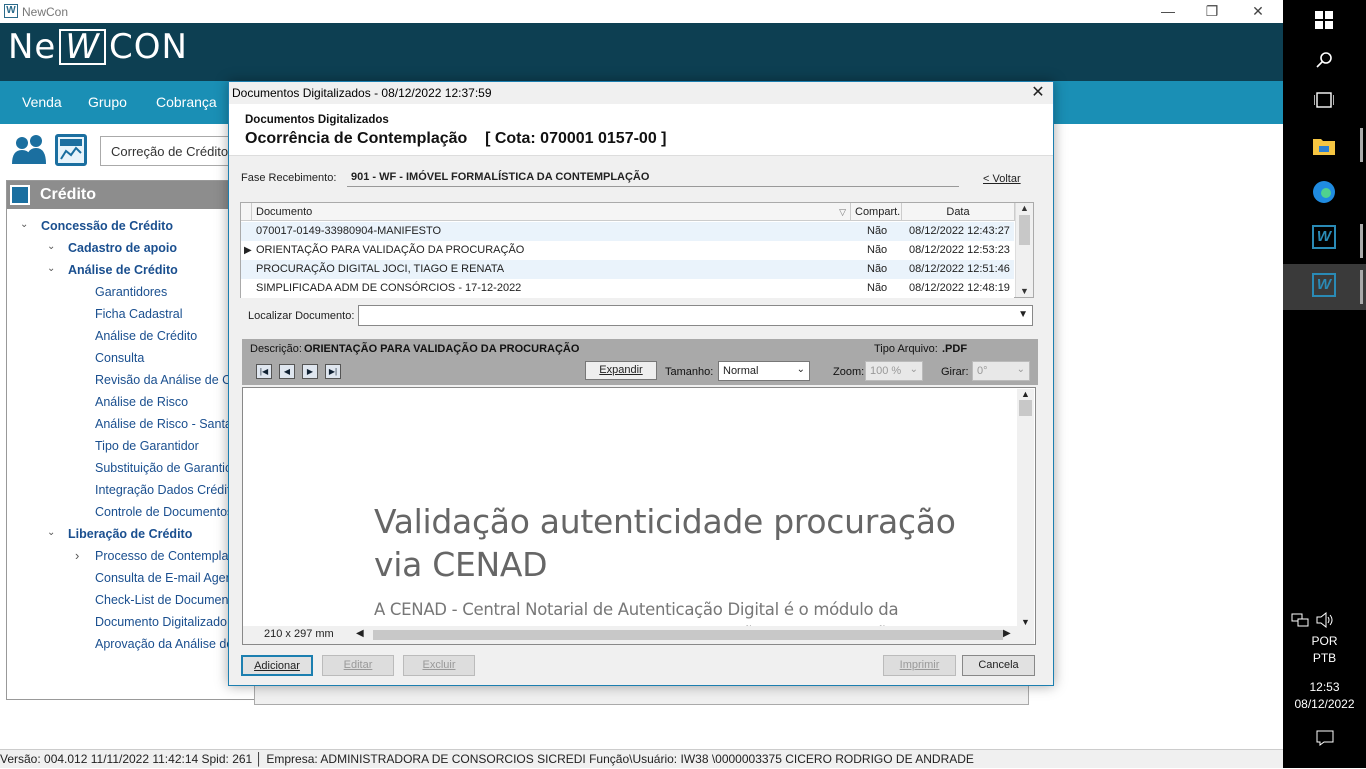 The image size is (1366, 769). Describe the element at coordinates (161, 446) in the screenshot. I see `tree-tipo-garantidor: Tipo de Garantidor` at that location.